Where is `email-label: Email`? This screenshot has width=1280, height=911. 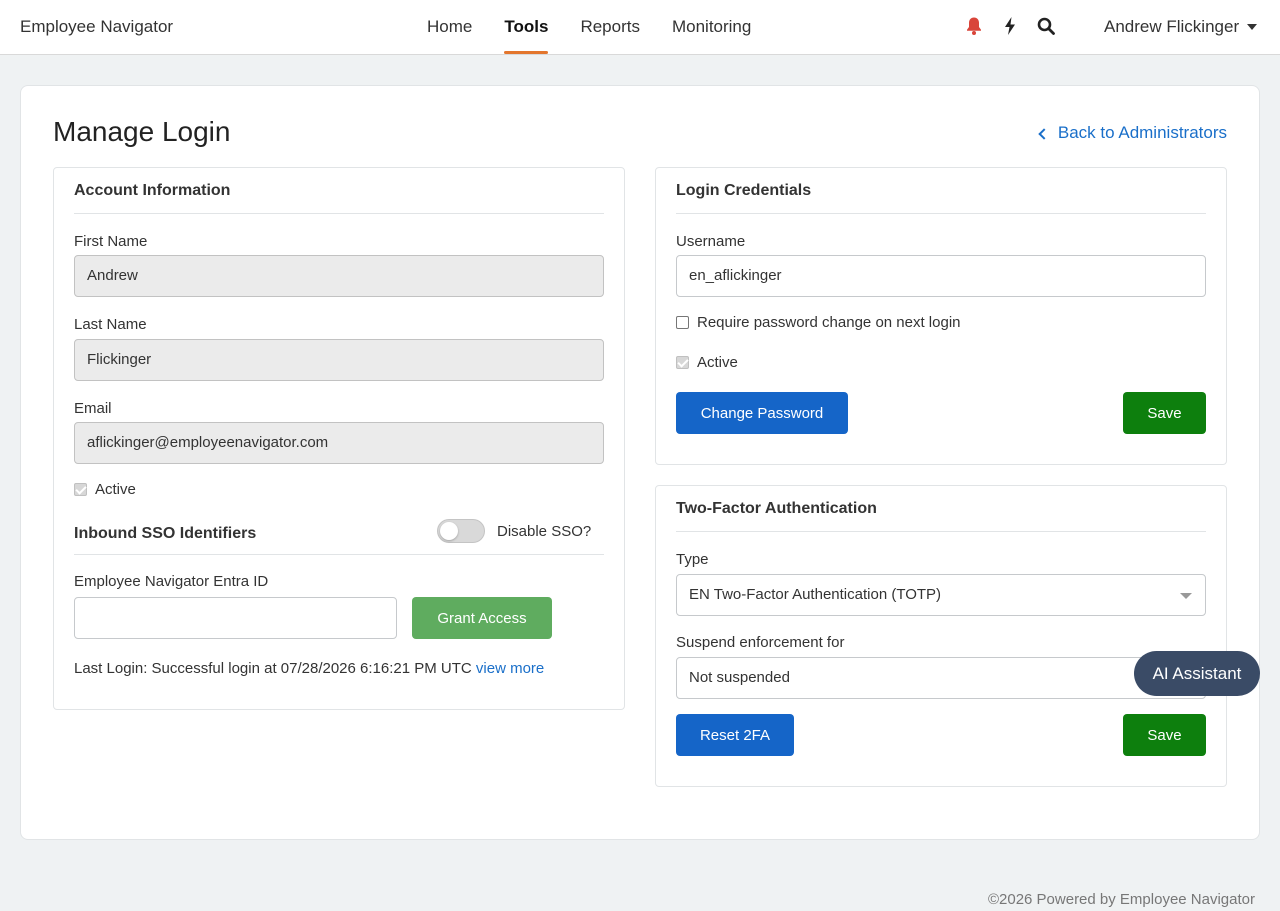 email-label: Email is located at coordinates (93, 408).